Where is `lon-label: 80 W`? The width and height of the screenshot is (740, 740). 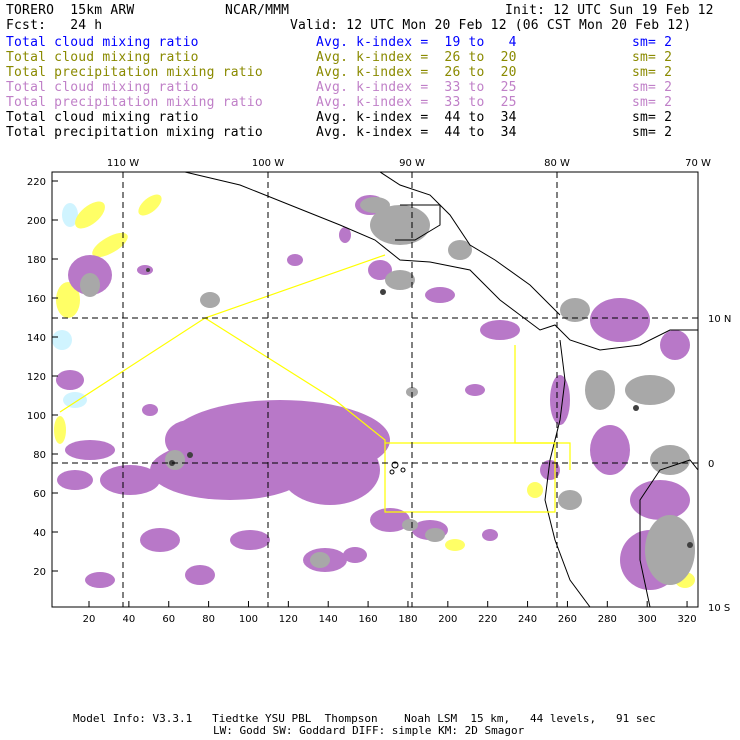
lon-label: 80 W is located at coordinates (557, 163).